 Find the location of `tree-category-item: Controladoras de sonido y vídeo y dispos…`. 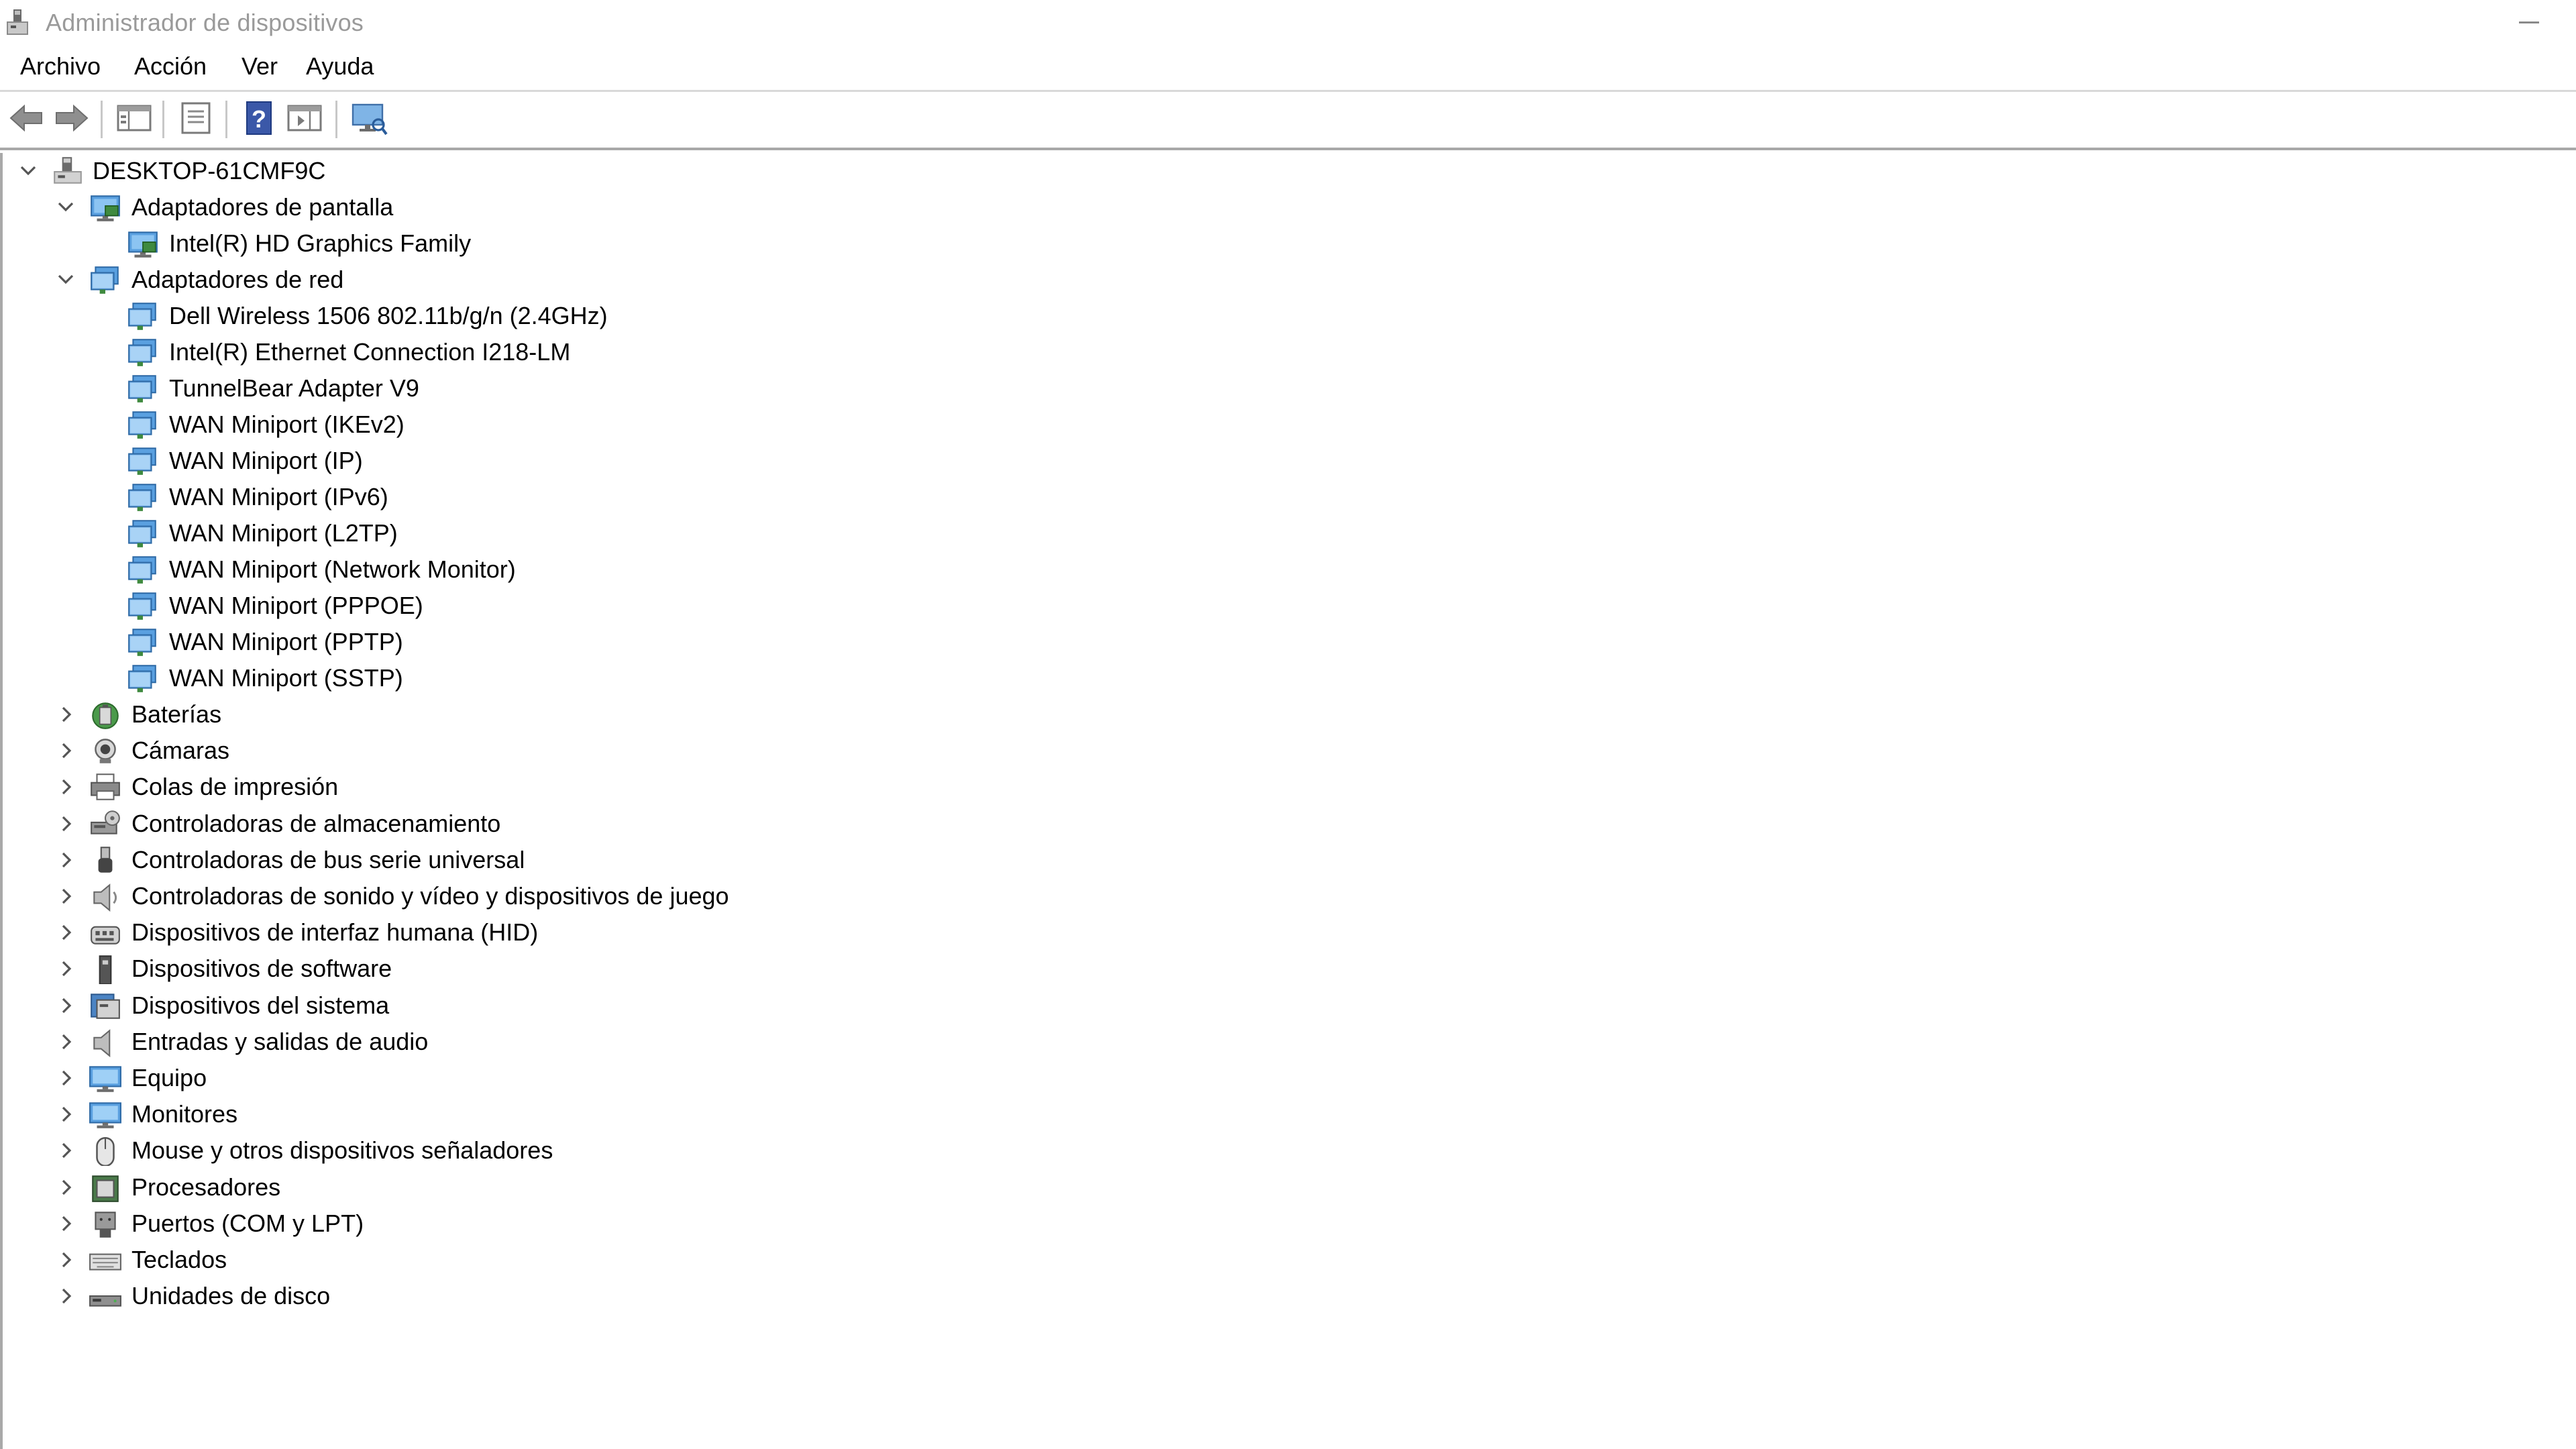

tree-category-item: Controladoras de sonido y vídeo y dispos… is located at coordinates (472, 896).